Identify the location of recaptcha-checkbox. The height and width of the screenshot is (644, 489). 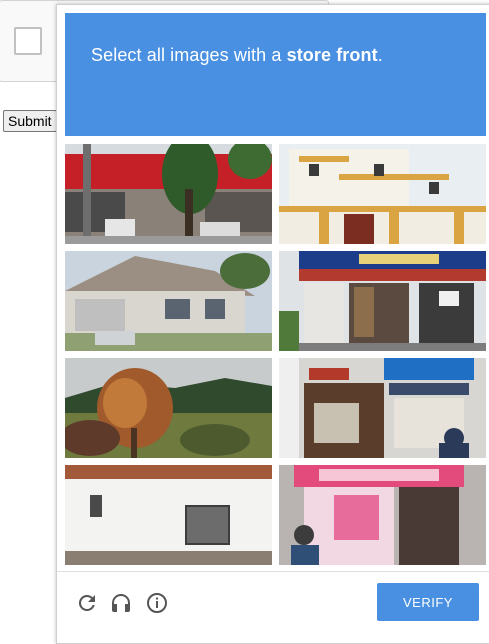
(28, 41).